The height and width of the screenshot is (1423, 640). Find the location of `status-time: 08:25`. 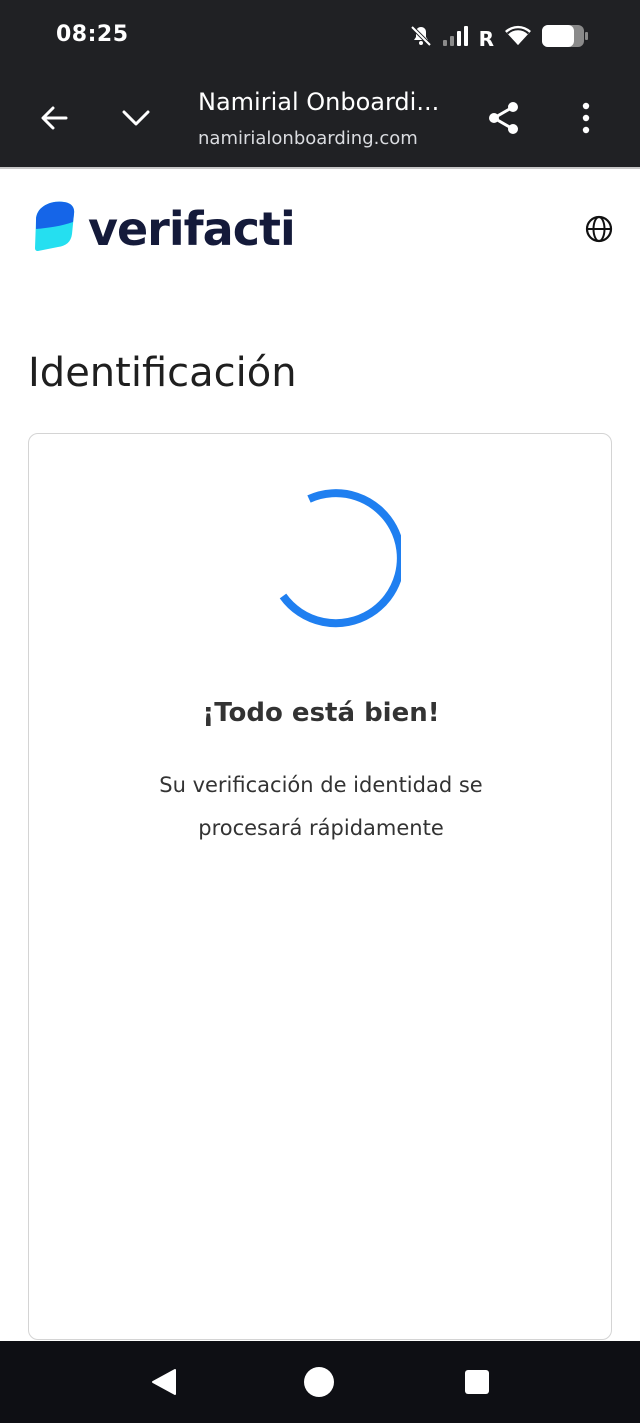

status-time: 08:25 is located at coordinates (92, 34).